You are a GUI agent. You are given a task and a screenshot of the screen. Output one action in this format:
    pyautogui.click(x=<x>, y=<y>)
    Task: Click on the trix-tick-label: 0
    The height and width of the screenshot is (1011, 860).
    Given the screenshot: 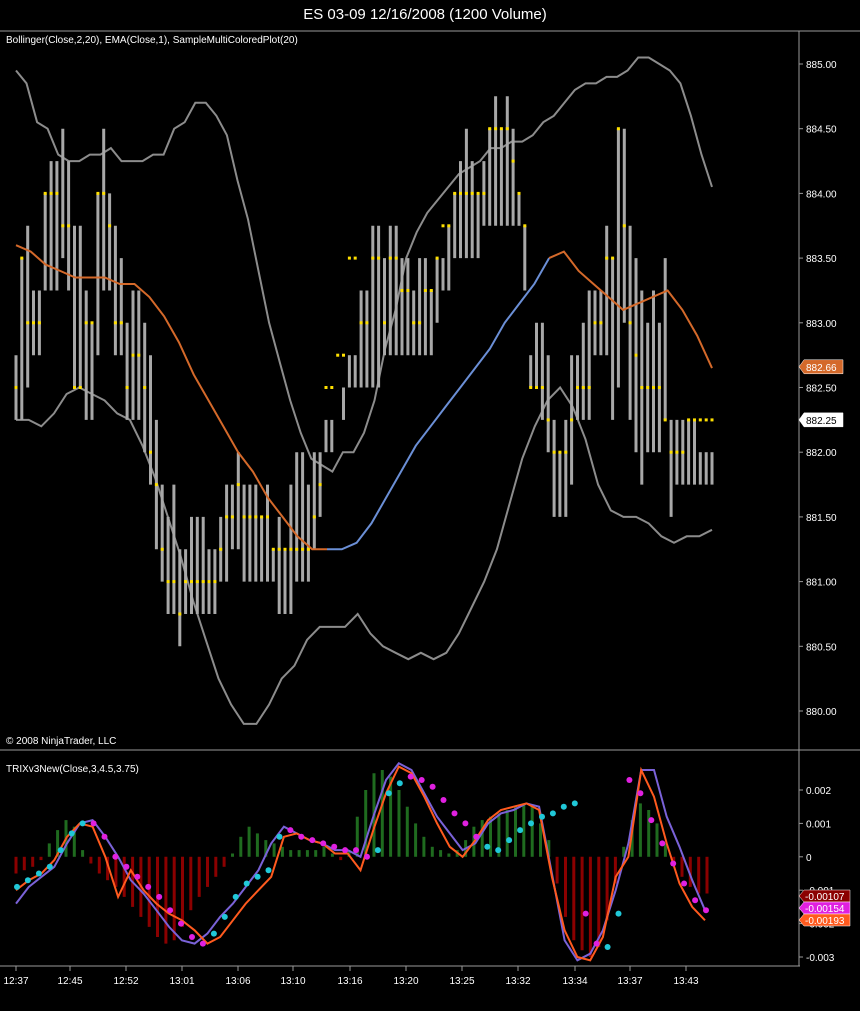 What is the action you would take?
    pyautogui.click(x=809, y=858)
    